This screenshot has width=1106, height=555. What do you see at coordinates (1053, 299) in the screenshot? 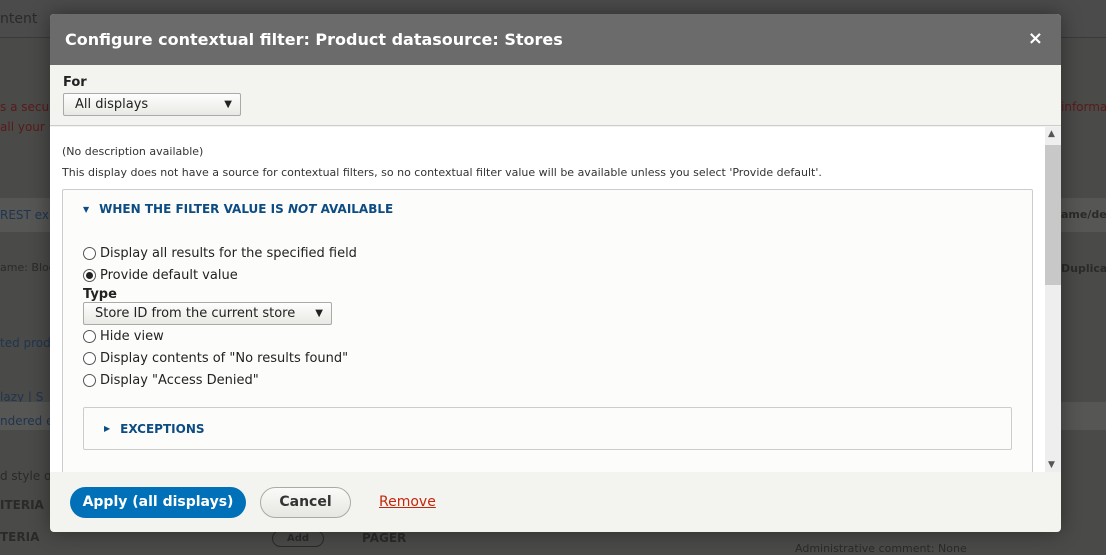
I see `scrollbar: ▲ ▼` at bounding box center [1053, 299].